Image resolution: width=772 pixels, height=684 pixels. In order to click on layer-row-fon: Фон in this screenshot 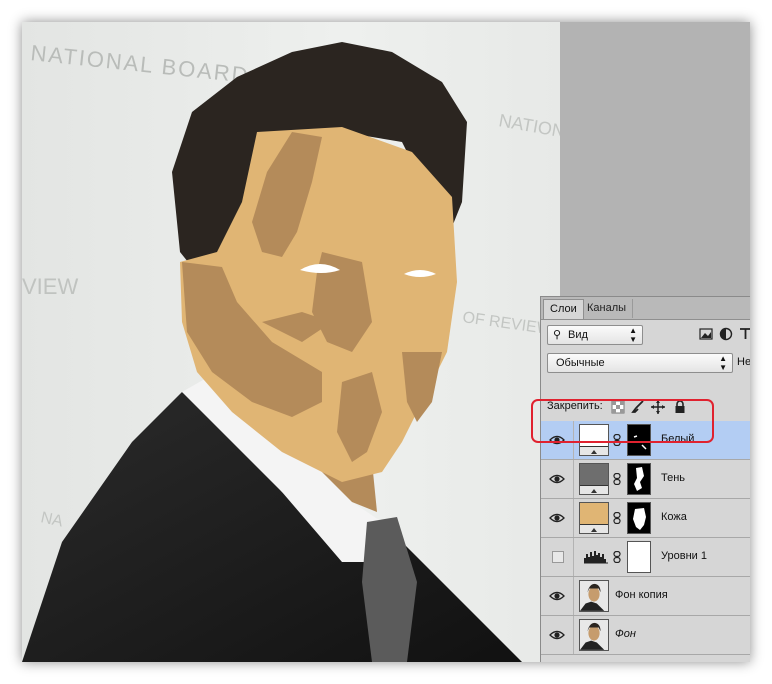, I will do `click(645, 635)`.